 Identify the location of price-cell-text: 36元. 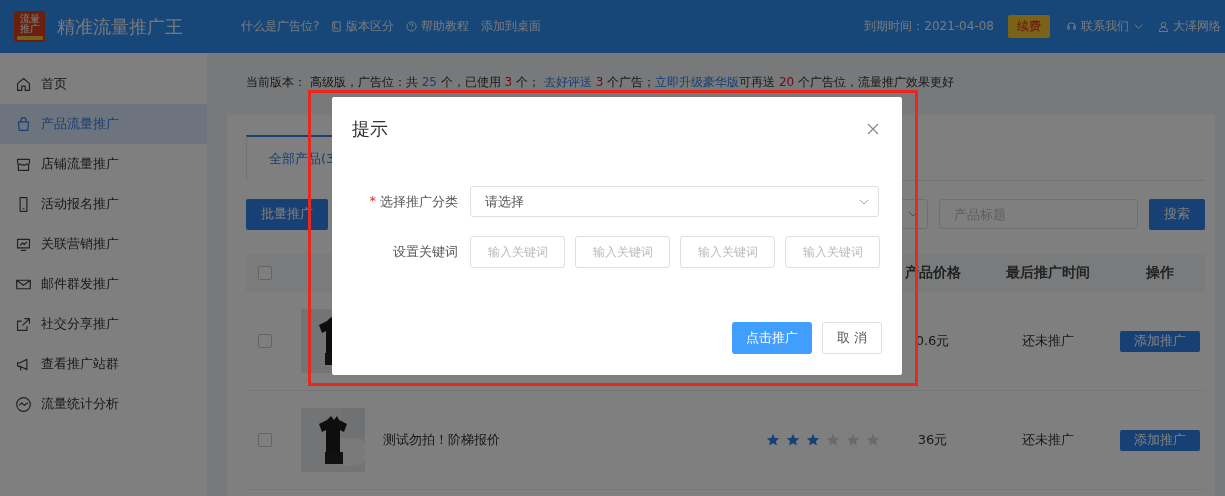
(932, 440).